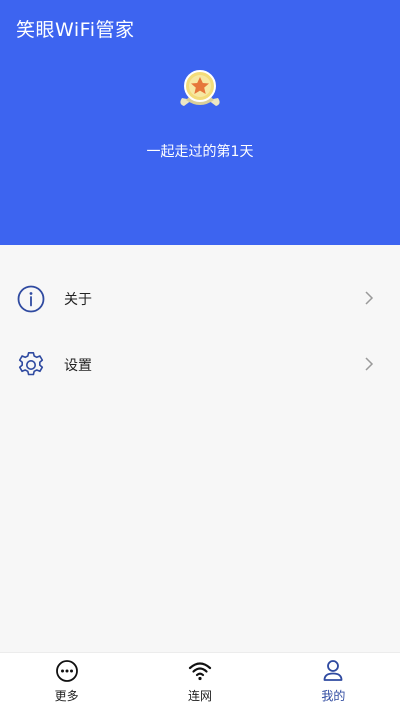 This screenshot has width=400, height=711. Describe the element at coordinates (31, 364) in the screenshot. I see `gear-icon` at that location.